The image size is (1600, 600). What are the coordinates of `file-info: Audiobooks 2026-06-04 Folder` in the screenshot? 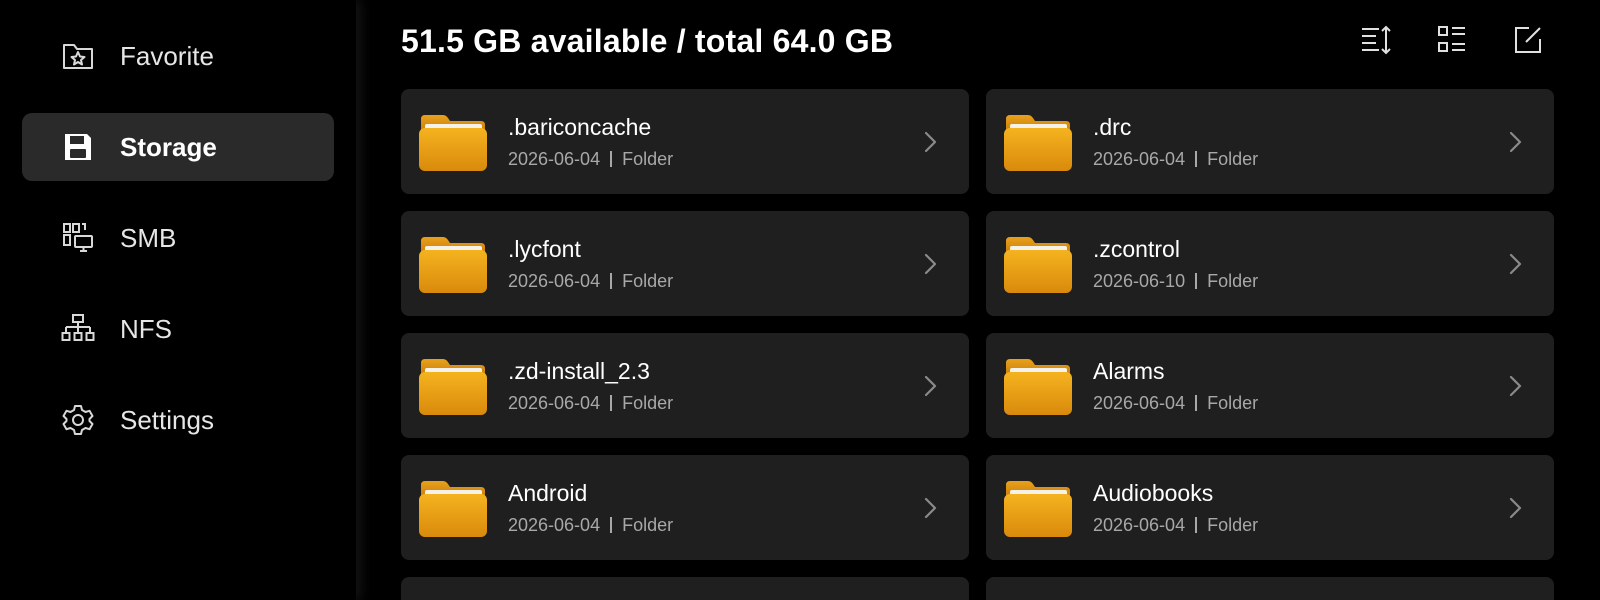 It's located at (1296, 508).